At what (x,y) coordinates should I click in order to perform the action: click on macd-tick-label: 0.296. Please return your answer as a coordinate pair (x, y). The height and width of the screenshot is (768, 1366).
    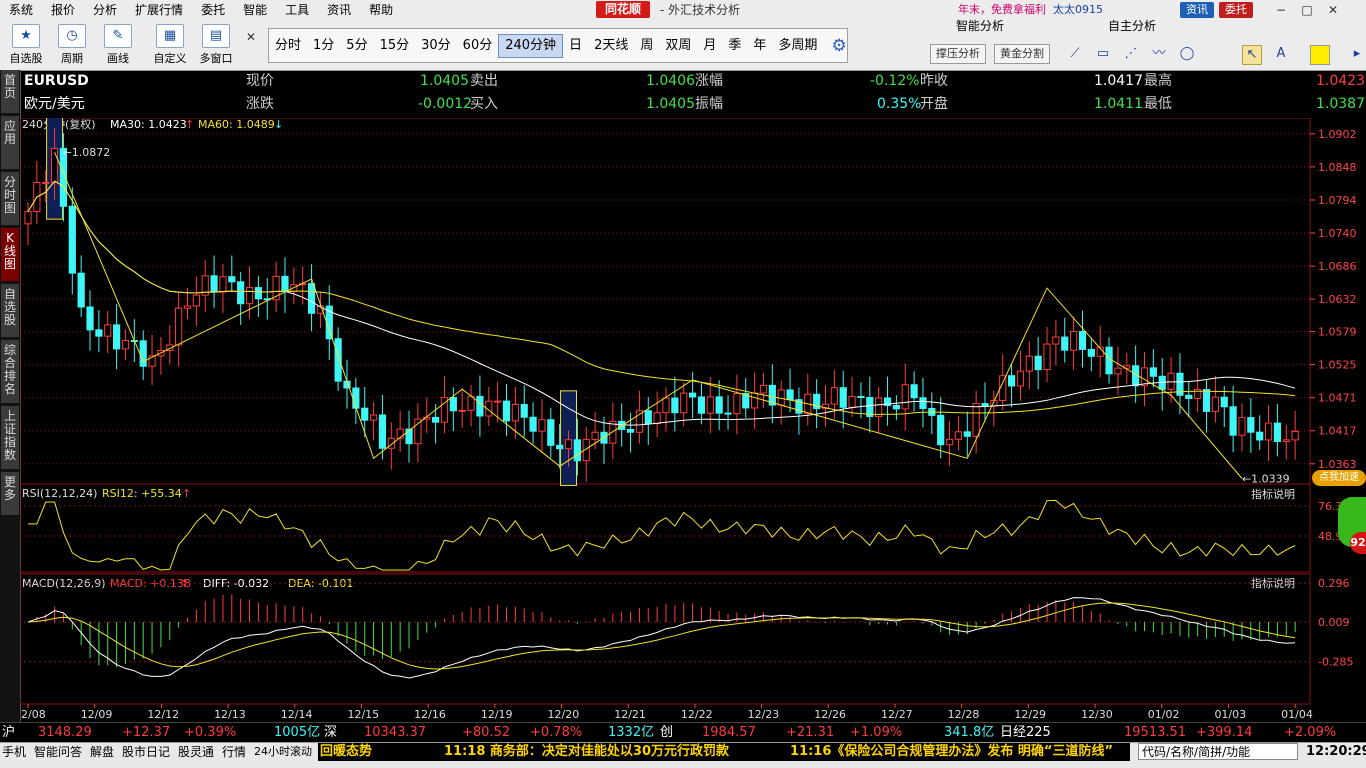
    Looking at the image, I should click on (1334, 583).